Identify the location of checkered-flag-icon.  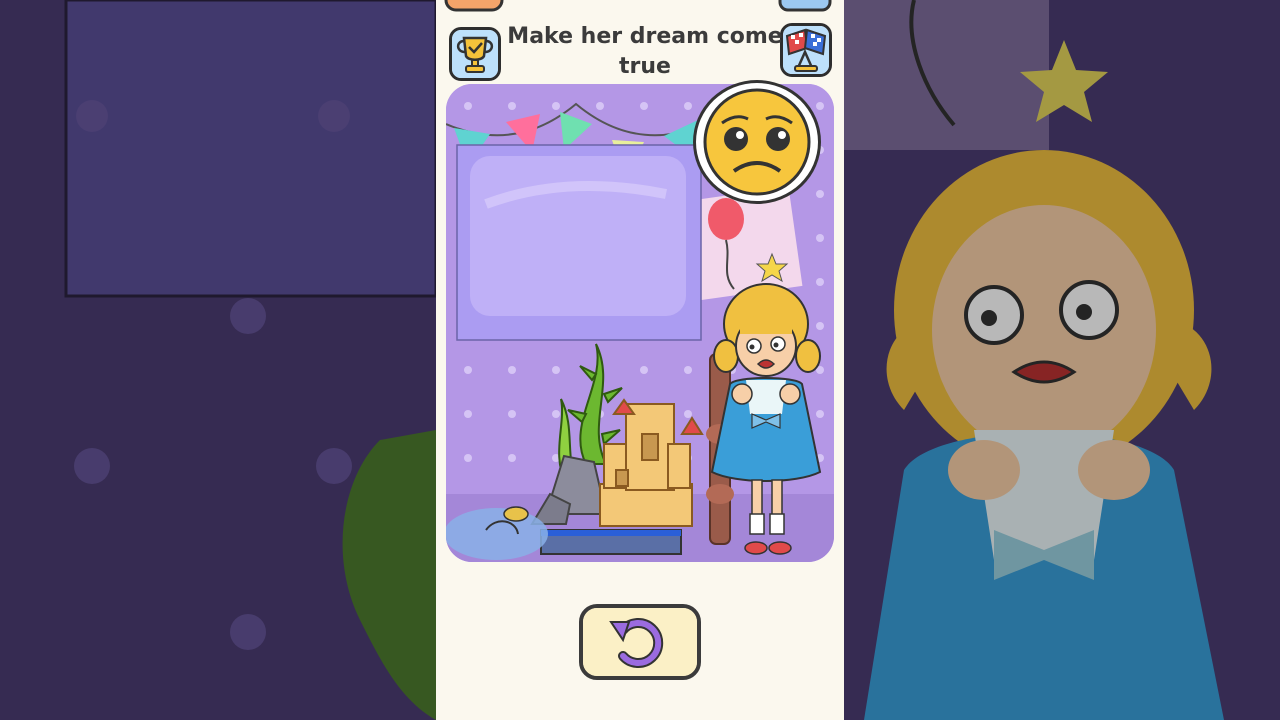
(806, 50).